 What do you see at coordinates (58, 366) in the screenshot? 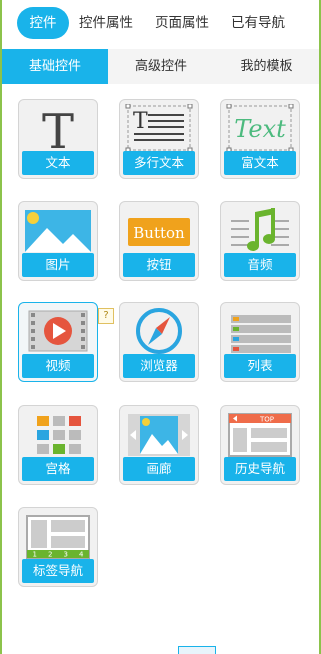
I see `control-label: 视频` at bounding box center [58, 366].